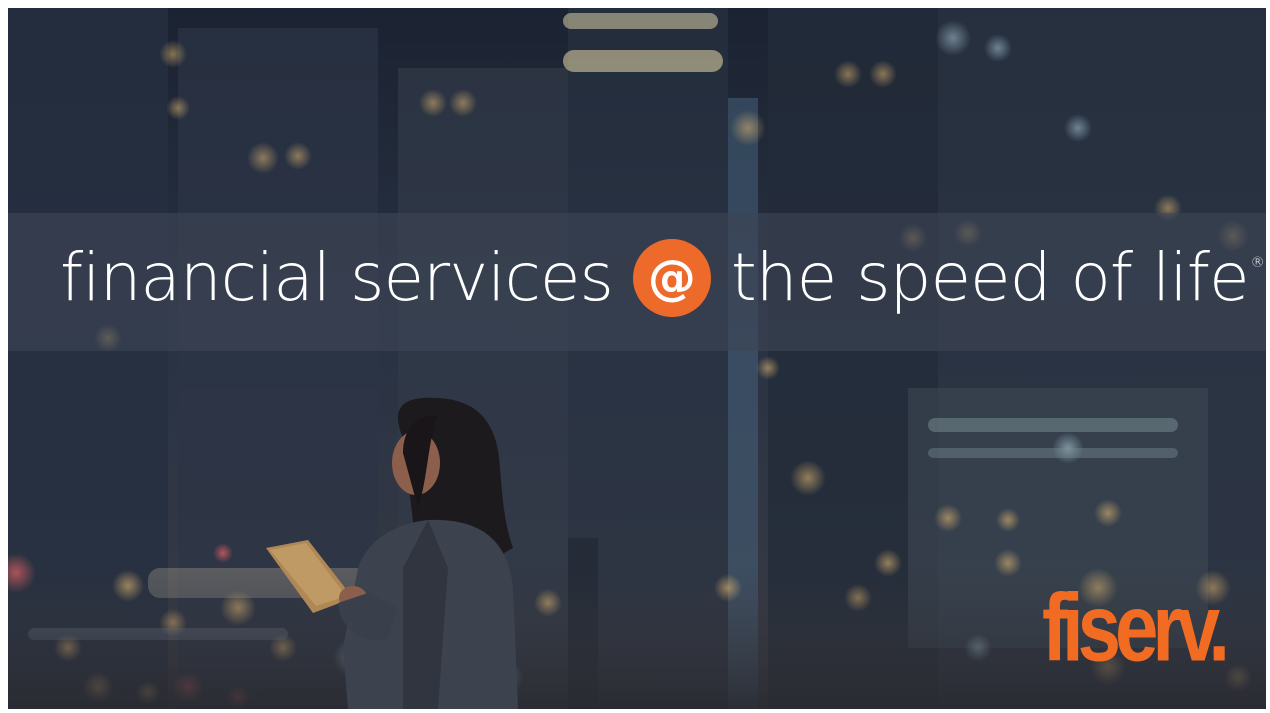  I want to click on tagline-part-1: financial services, so click(337, 277).